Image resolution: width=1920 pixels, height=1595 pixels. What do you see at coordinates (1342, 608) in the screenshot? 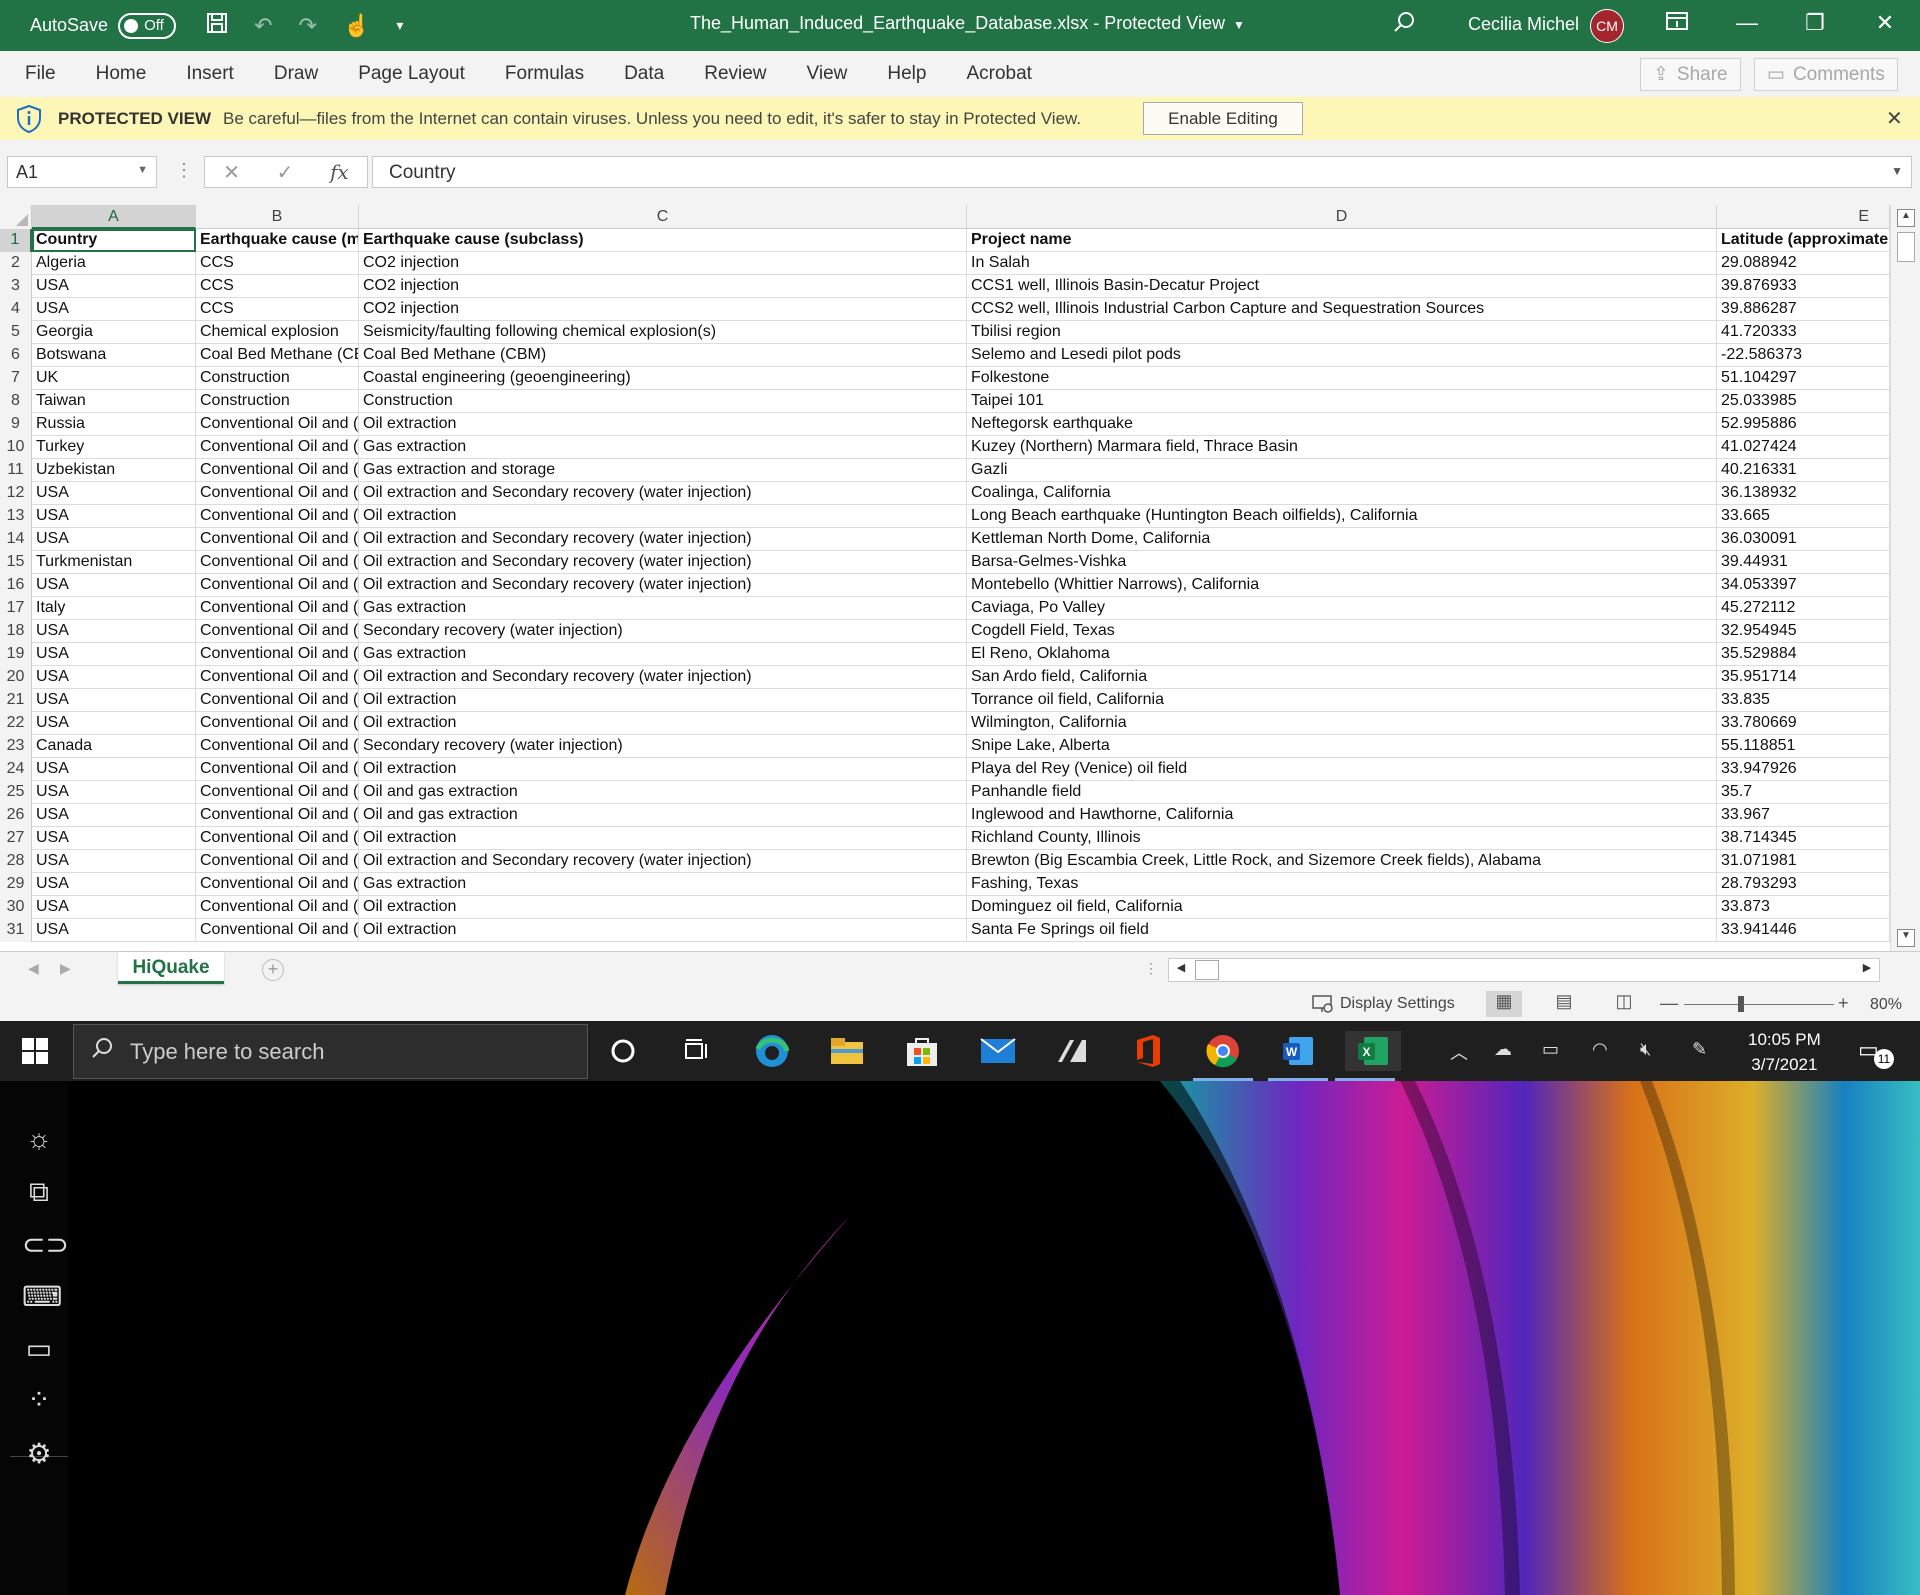
I see `cell-d: Caviaga, Po Valley` at bounding box center [1342, 608].